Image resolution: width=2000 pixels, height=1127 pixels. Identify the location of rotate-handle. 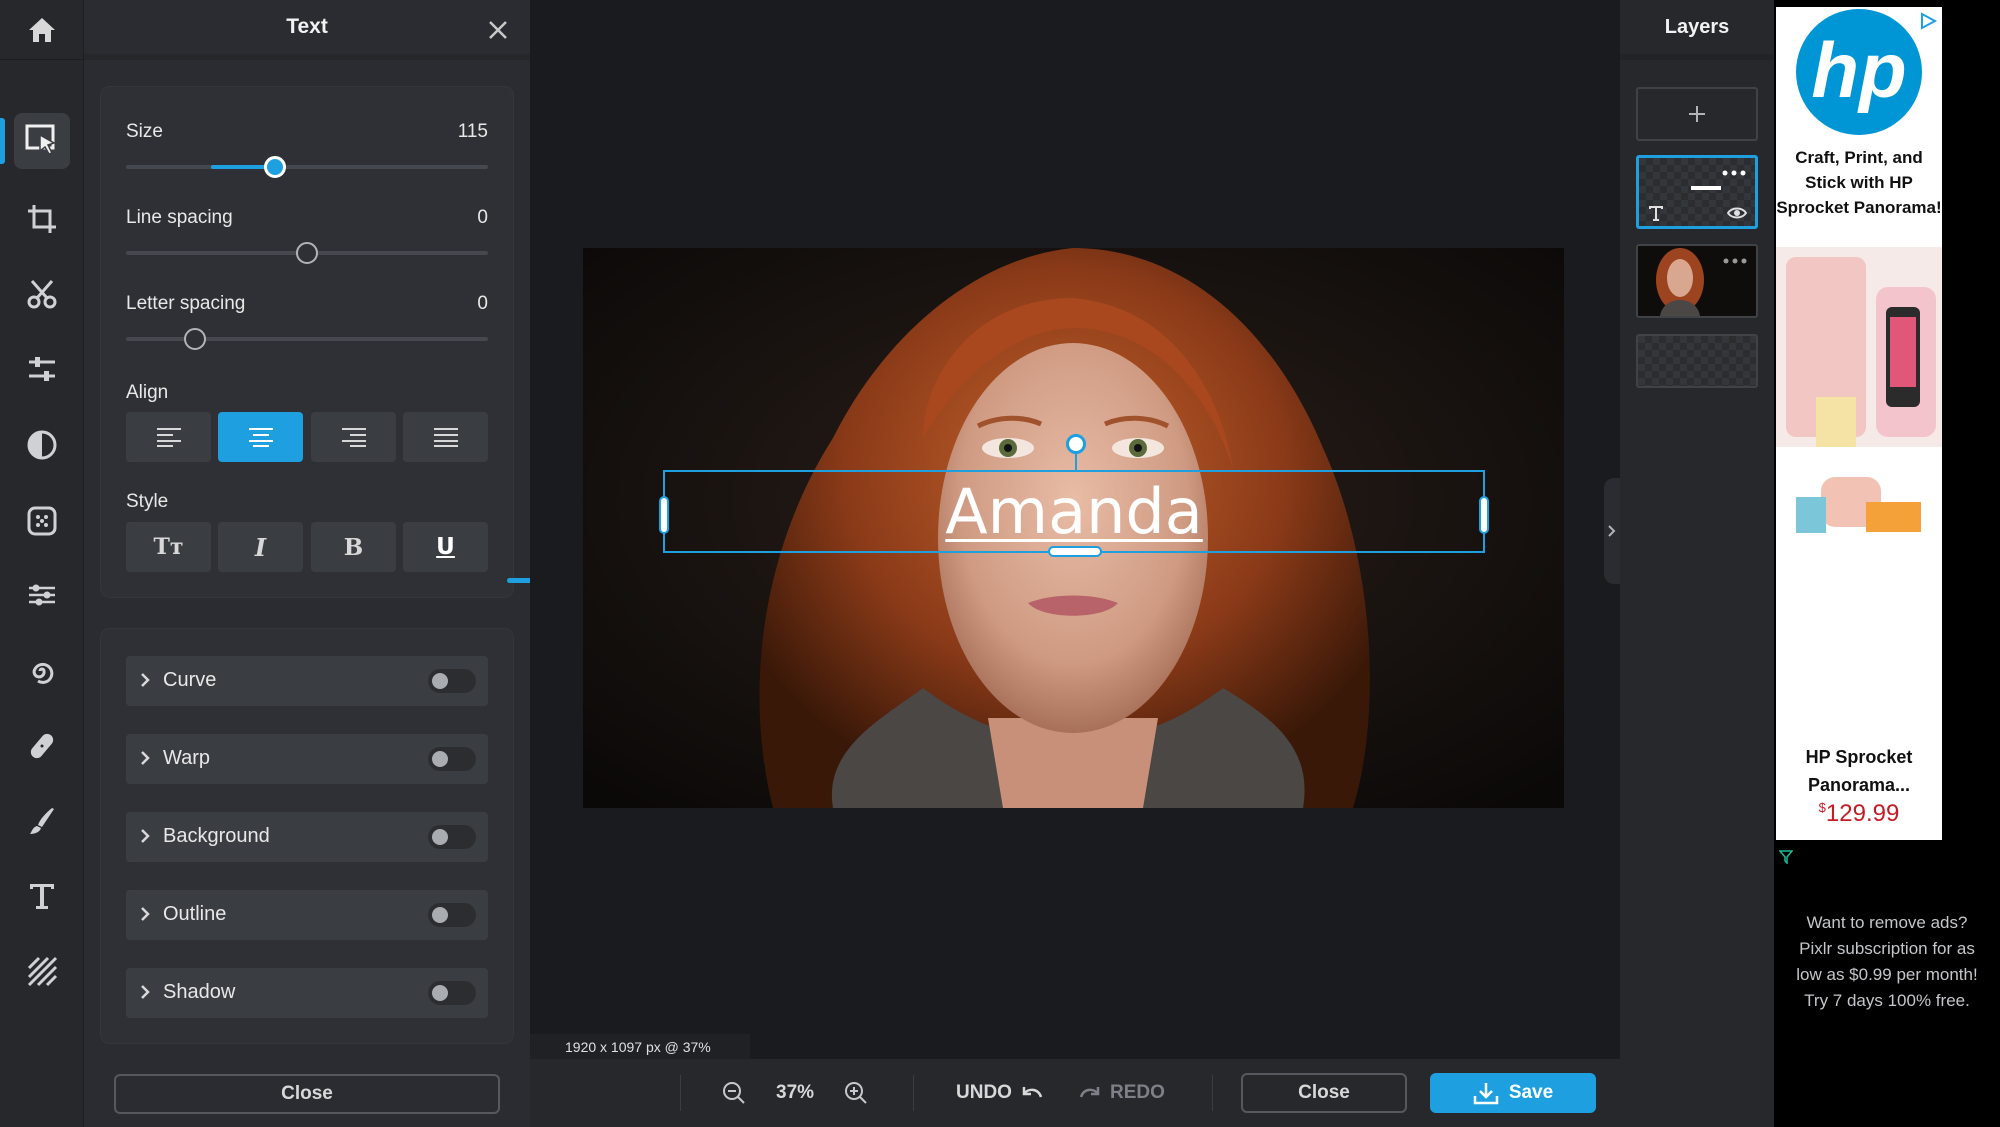
(1076, 444).